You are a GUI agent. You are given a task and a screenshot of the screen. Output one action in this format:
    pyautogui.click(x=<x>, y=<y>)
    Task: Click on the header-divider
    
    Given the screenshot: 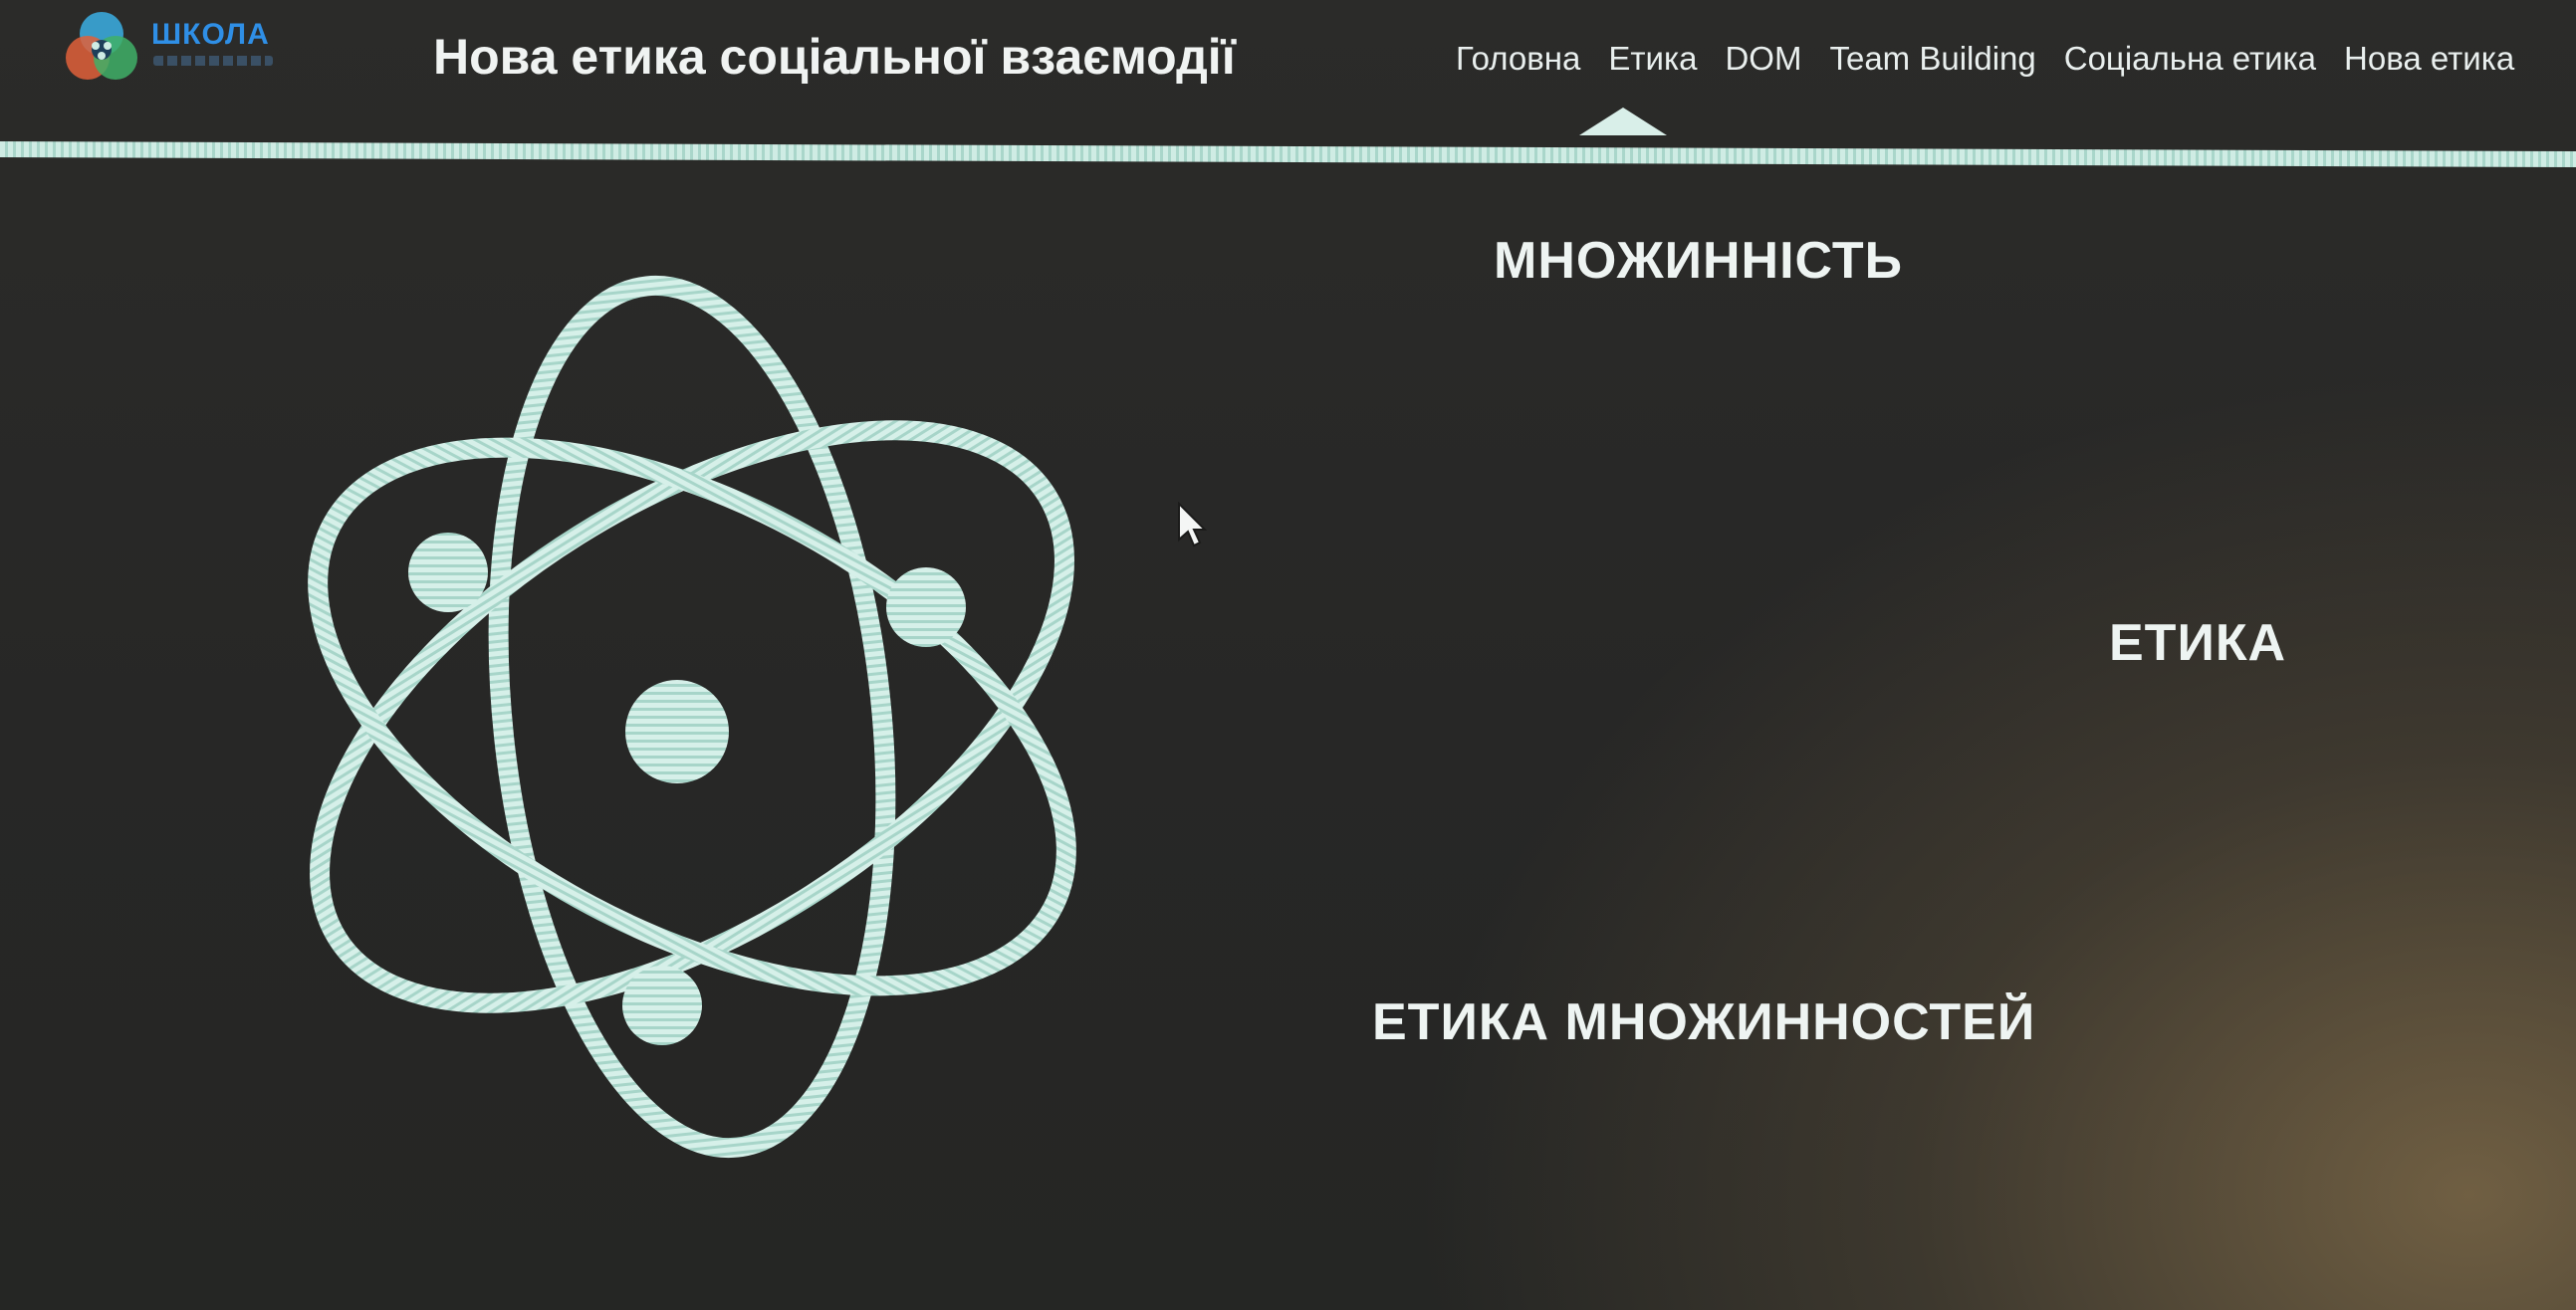 What is the action you would take?
    pyautogui.click(x=1288, y=154)
    